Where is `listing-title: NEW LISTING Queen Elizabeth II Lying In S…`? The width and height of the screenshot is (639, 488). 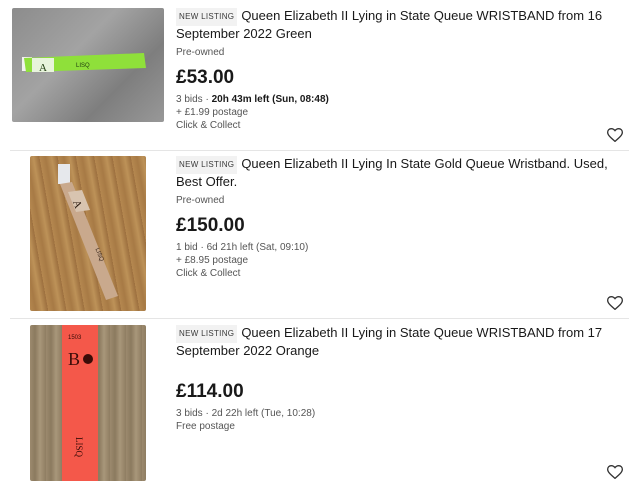 listing-title: NEW LISTING Queen Elizabeth II Lying In S… is located at coordinates (398, 173).